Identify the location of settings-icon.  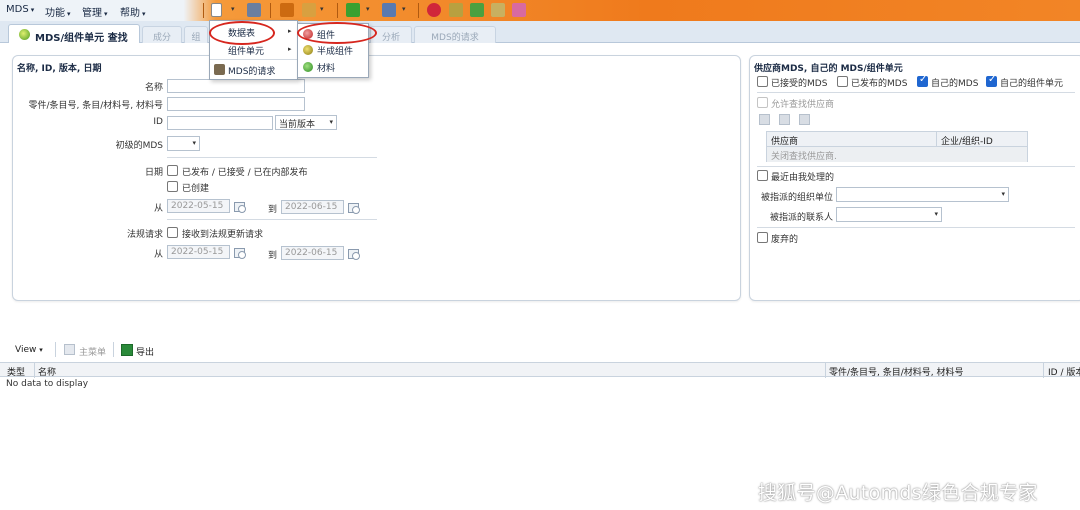
(434, 10).